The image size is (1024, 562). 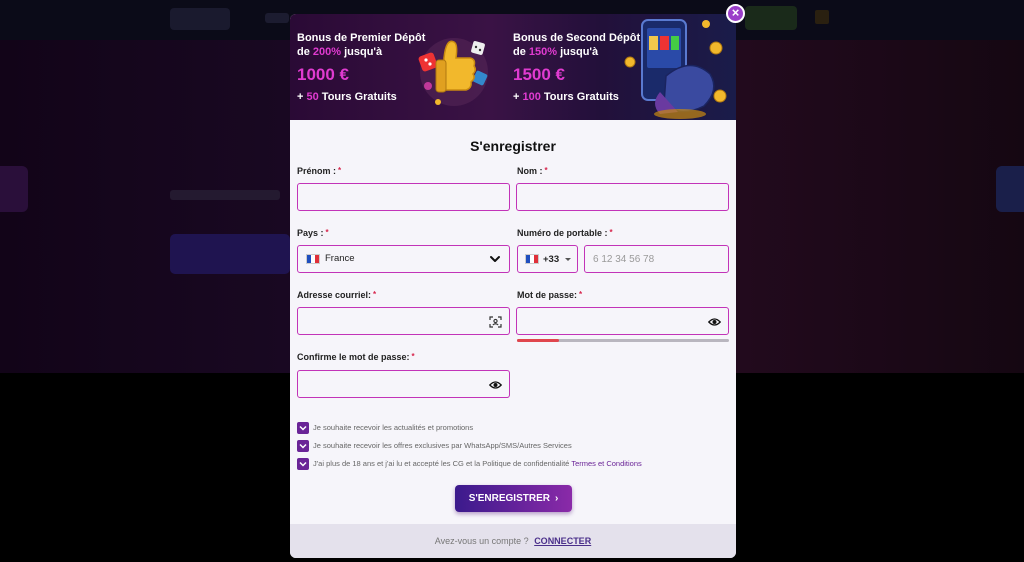 I want to click on password-input, so click(x=622, y=321).